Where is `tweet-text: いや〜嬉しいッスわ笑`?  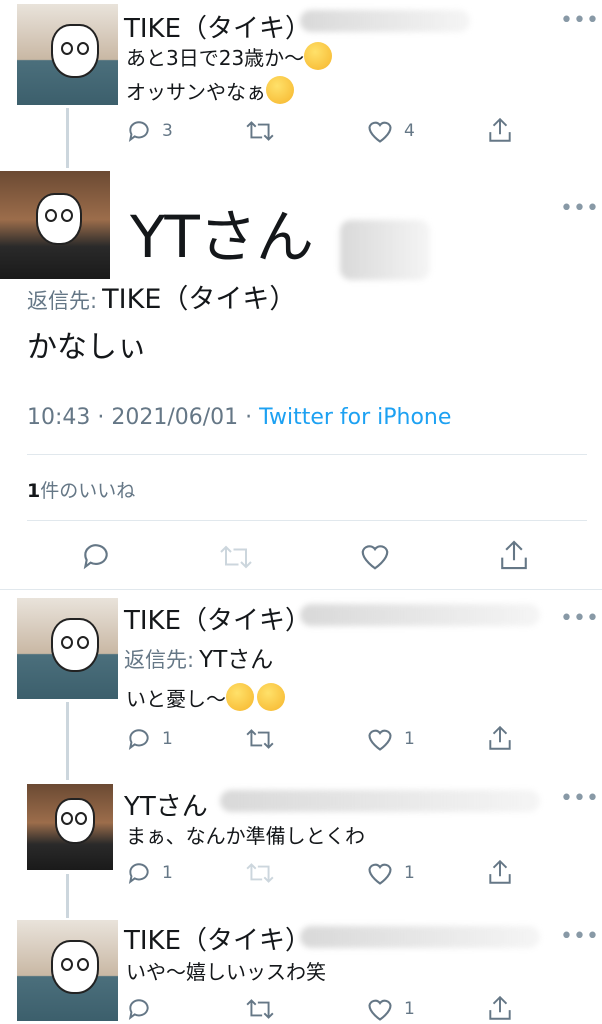
tweet-text: いや〜嬉しいッスわ笑 is located at coordinates (226, 972).